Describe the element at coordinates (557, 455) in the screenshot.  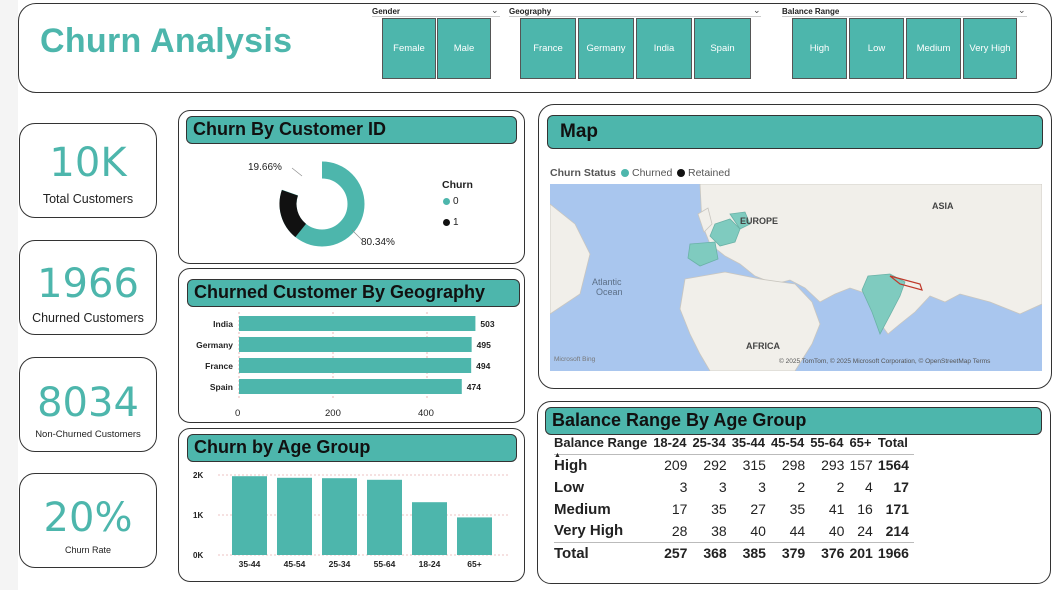
I see `sort-ascending-icon: ▲` at that location.